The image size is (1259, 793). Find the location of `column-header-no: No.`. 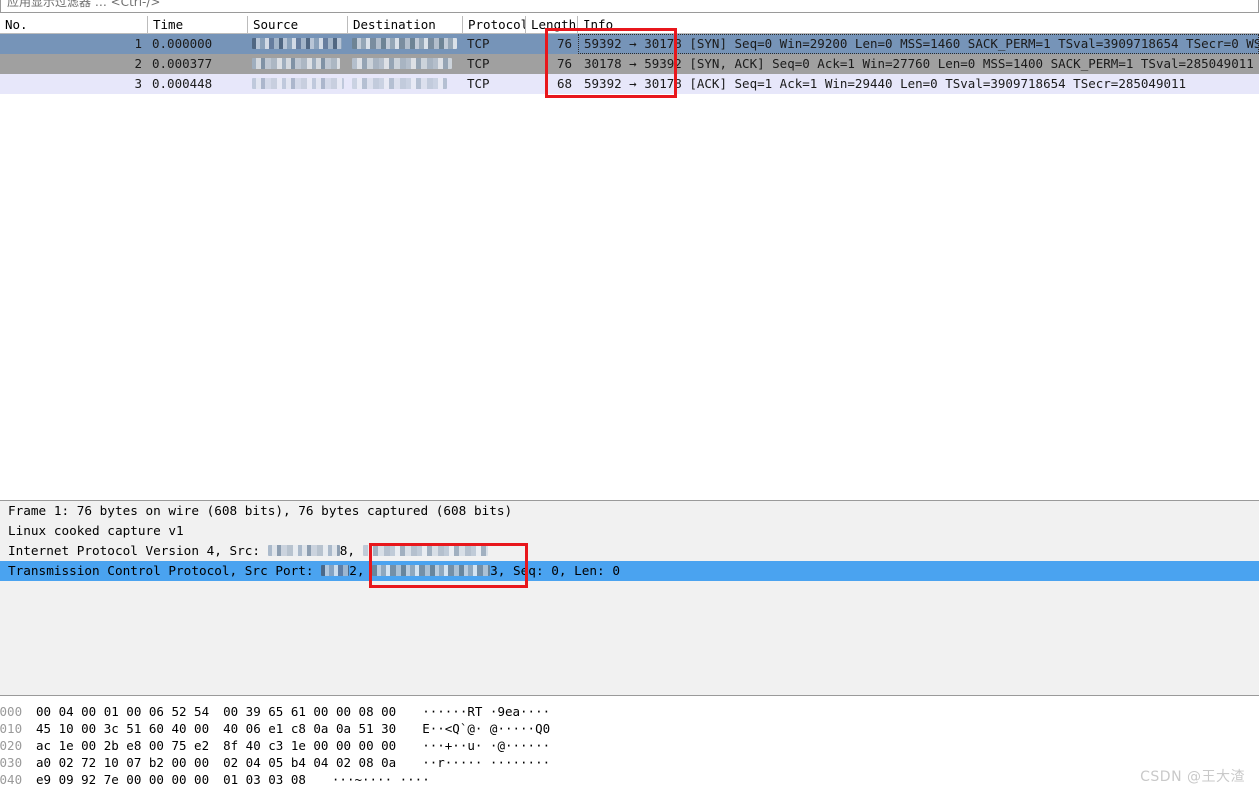

column-header-no: No. is located at coordinates (74, 24).